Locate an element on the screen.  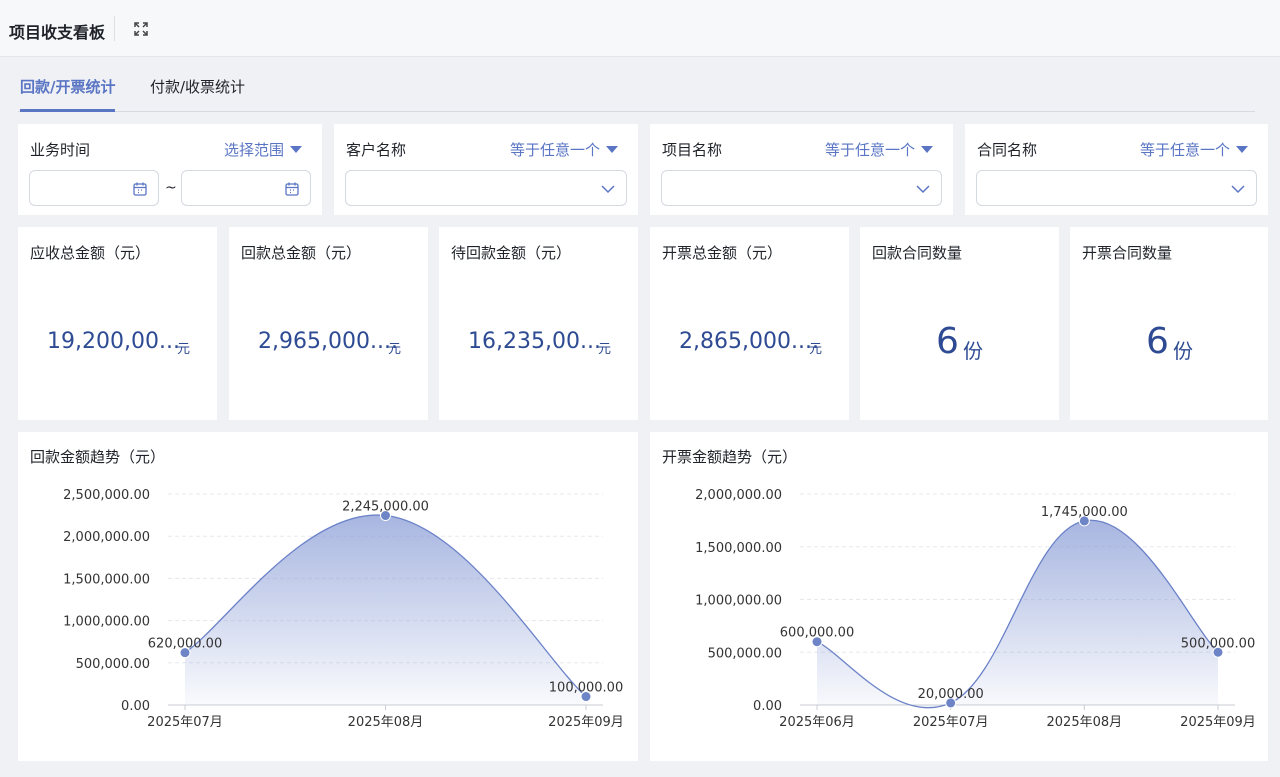
page-title: 项目收支看板 is located at coordinates (57, 32).